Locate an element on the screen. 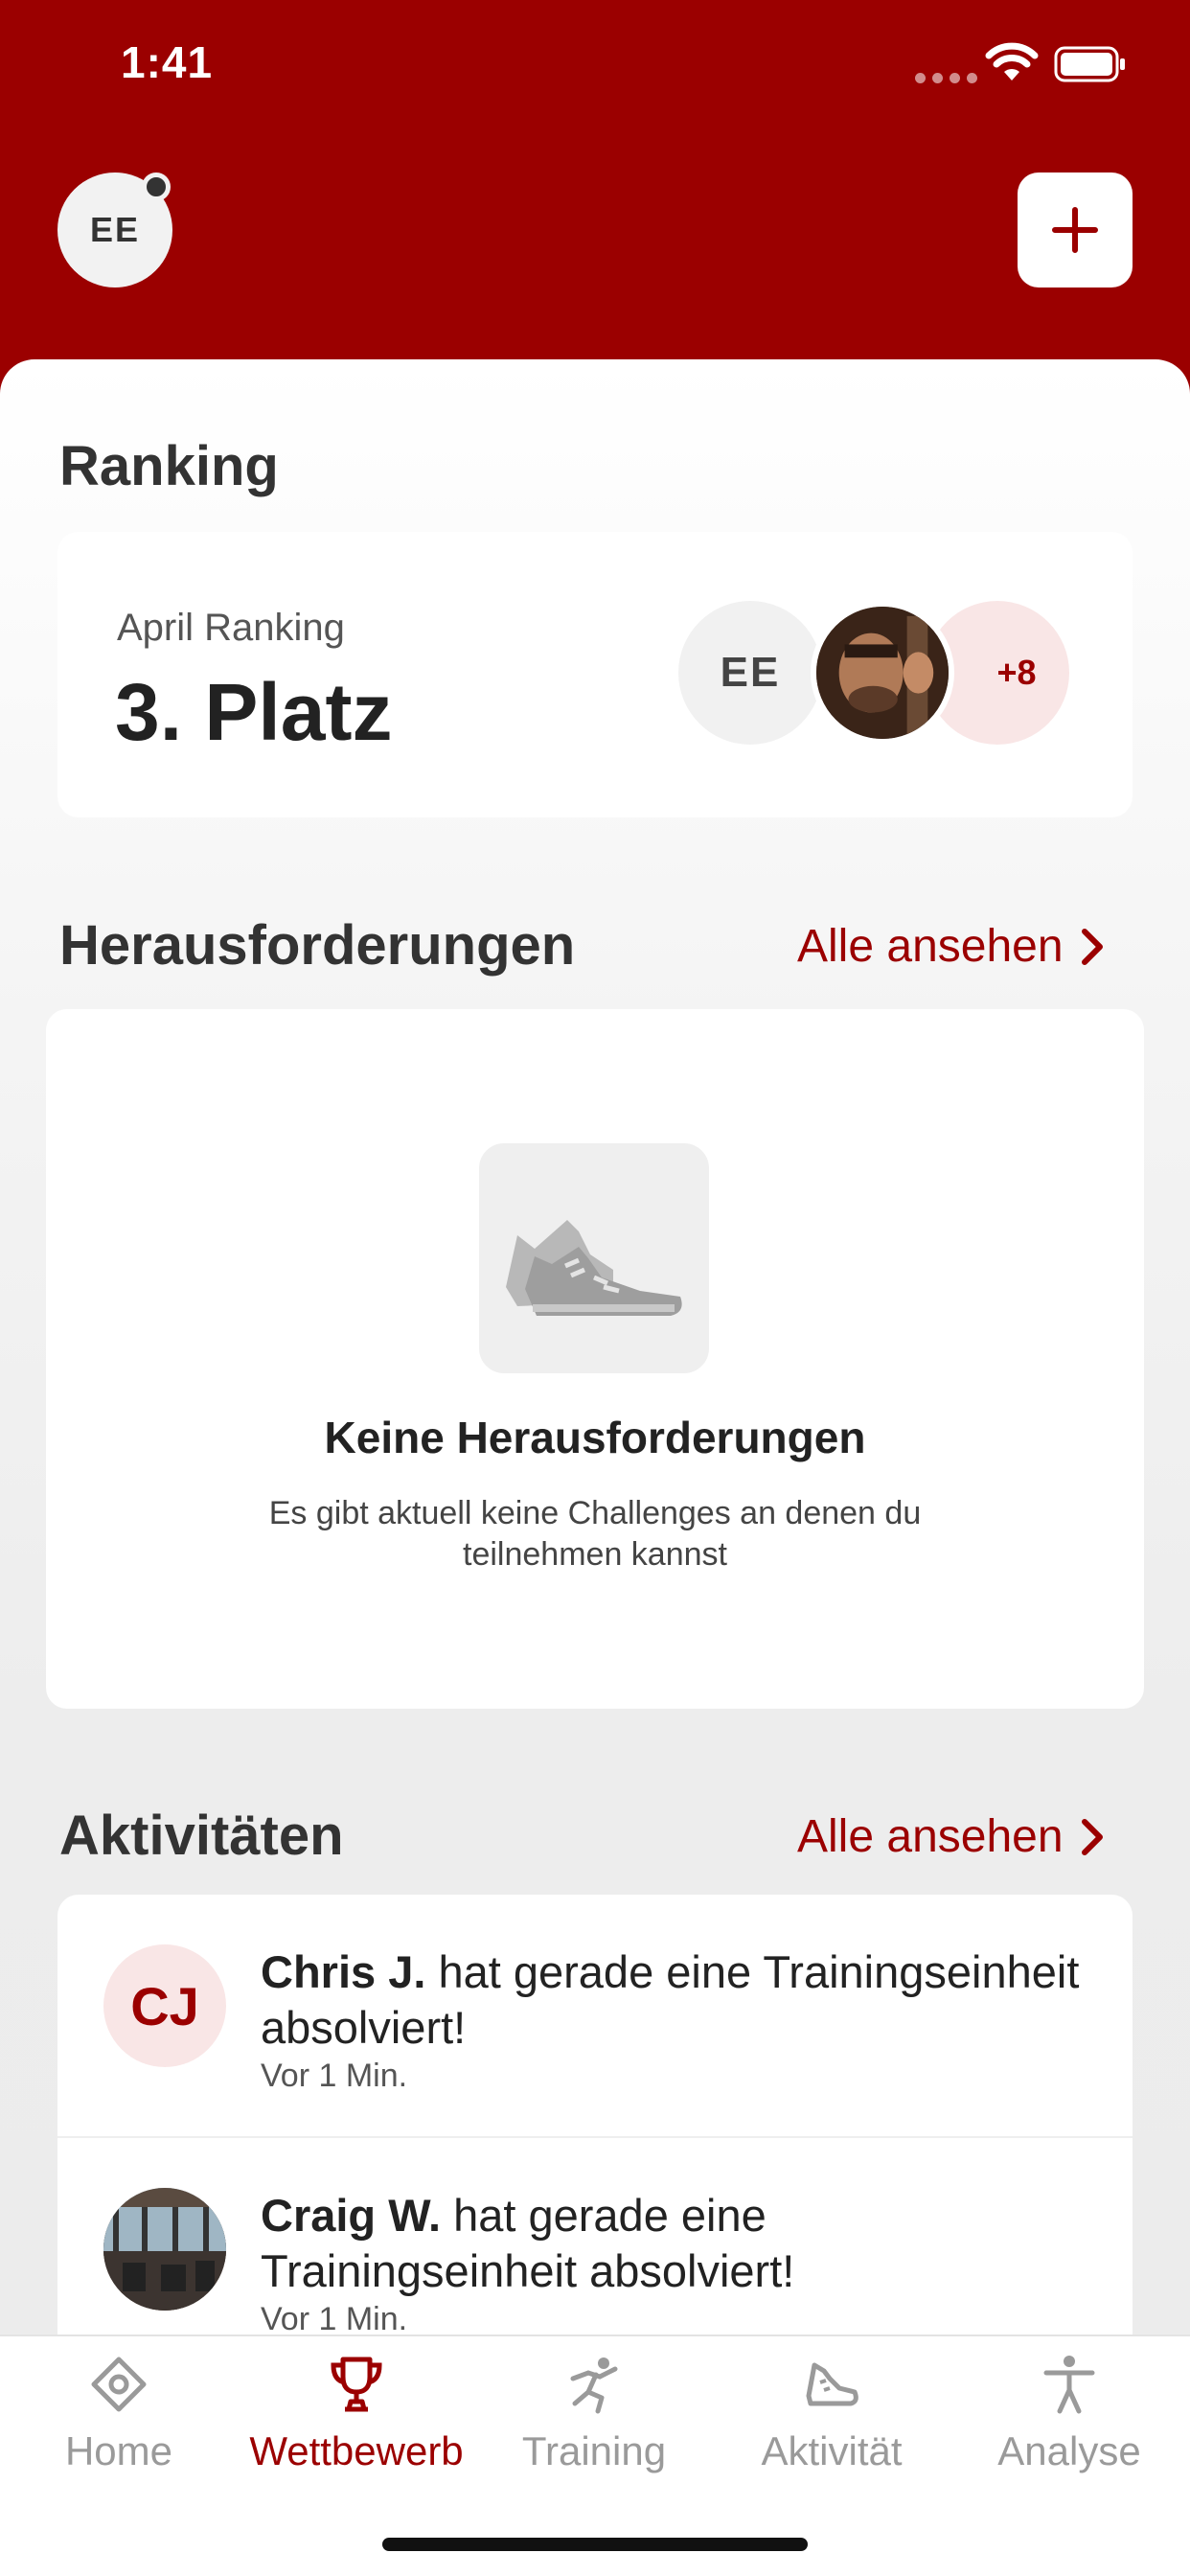 The height and width of the screenshot is (2576, 1190). ranking-avatar-me: EE is located at coordinates (750, 673).